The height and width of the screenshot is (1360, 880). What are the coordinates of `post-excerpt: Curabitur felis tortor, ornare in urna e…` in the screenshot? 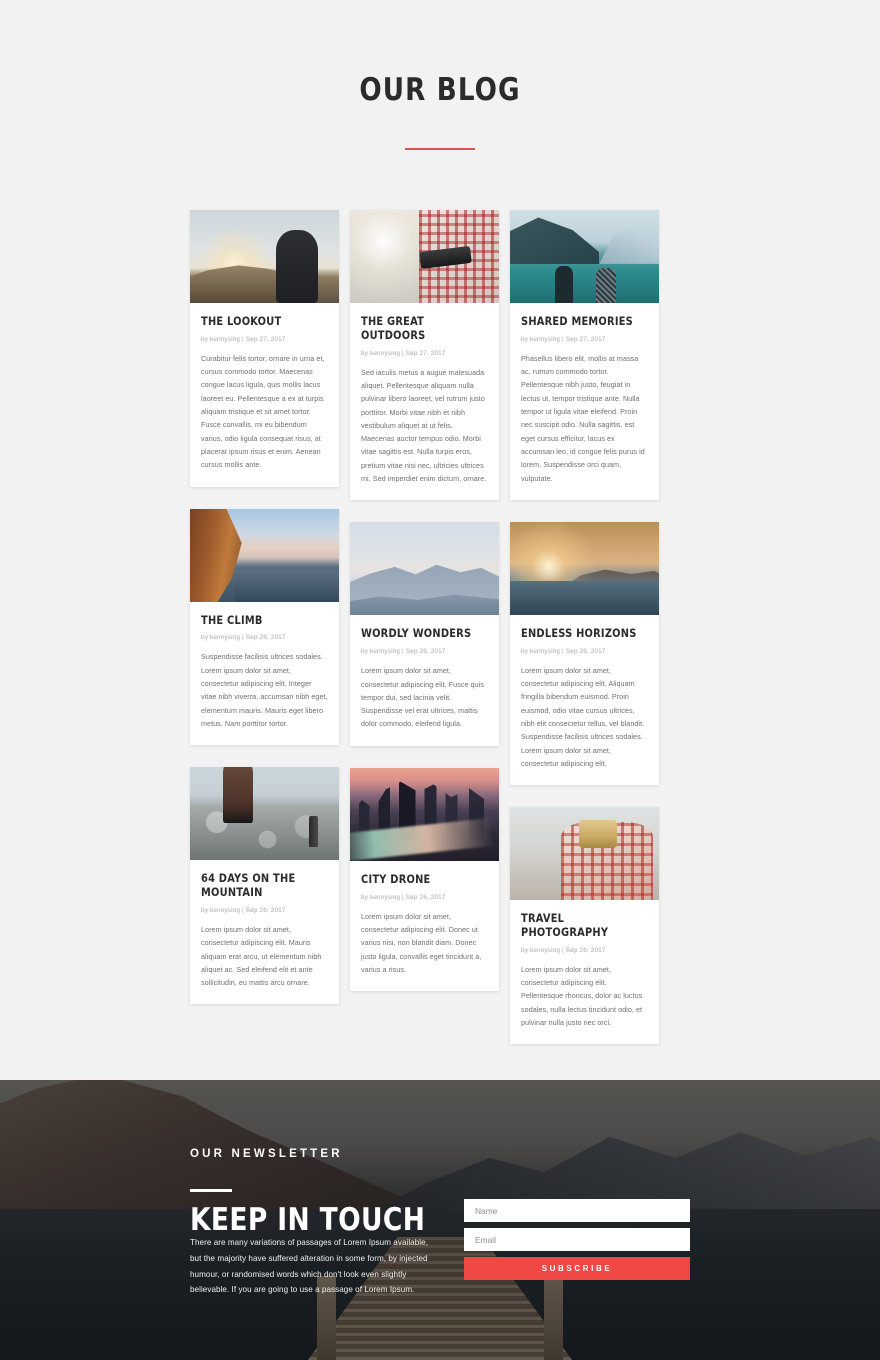 It's located at (263, 411).